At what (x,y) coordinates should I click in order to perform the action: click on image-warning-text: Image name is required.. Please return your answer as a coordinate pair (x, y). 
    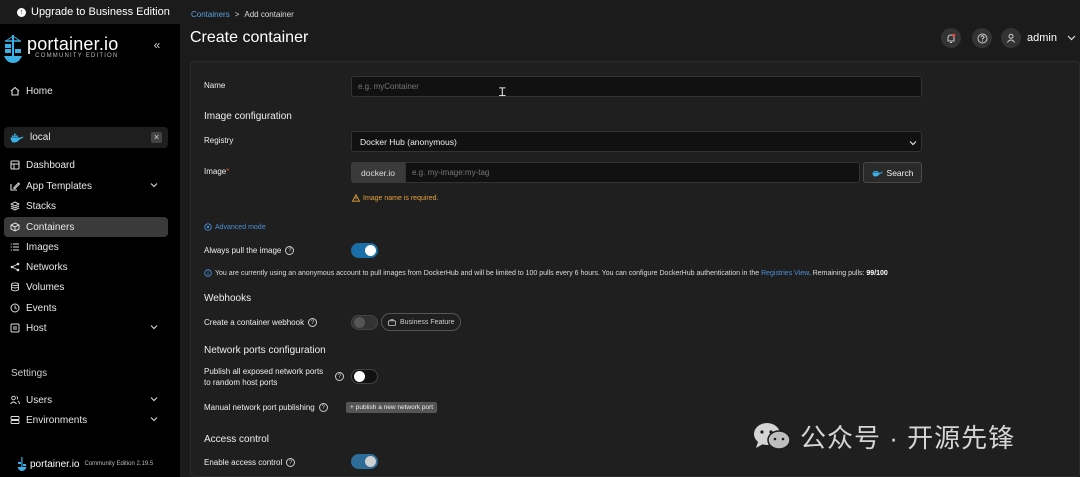
    Looking at the image, I should click on (401, 198).